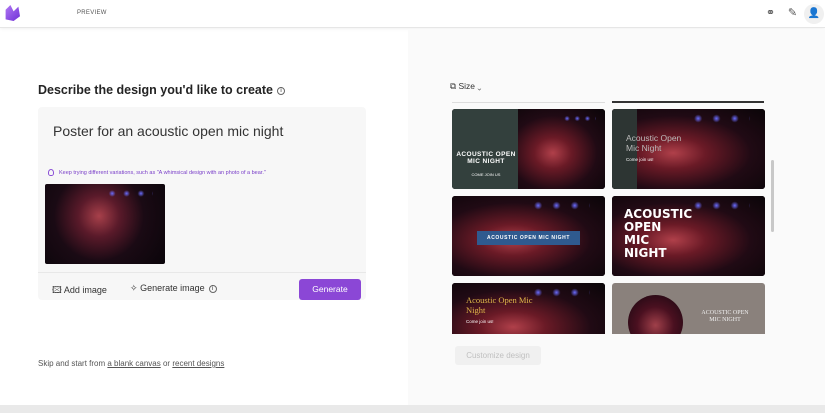 The width and height of the screenshot is (825, 413). Describe the element at coordinates (133, 363) in the screenshot. I see `blank-canvas-link: a blank canvas` at that location.